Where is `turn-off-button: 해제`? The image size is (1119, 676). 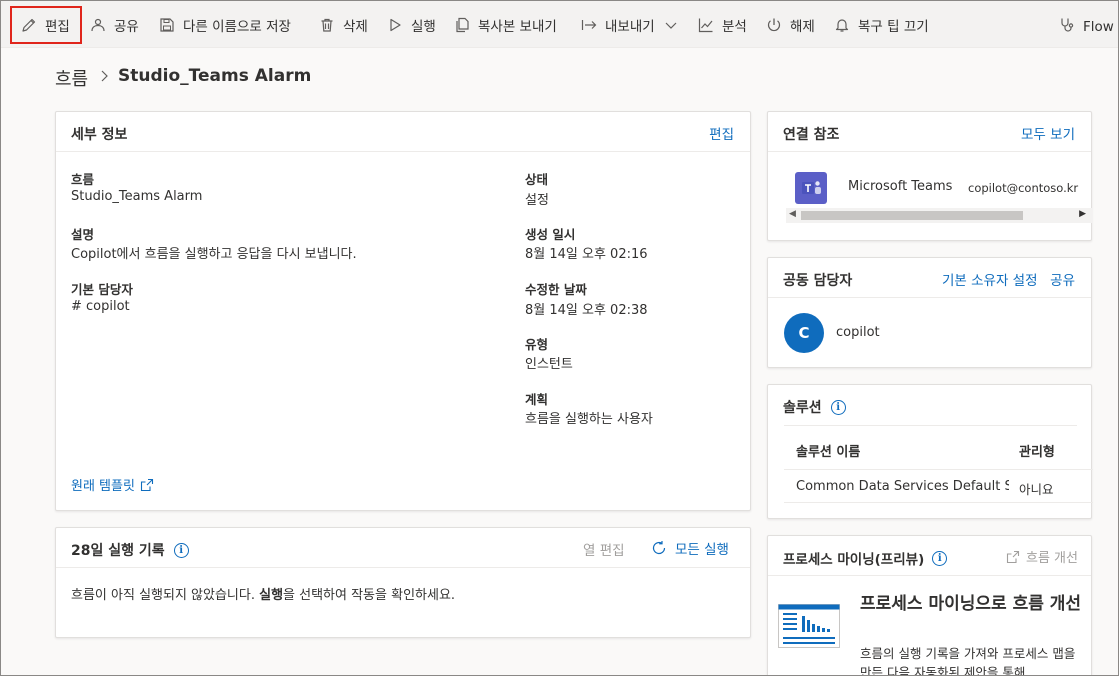 turn-off-button: 해제 is located at coordinates (790, 25).